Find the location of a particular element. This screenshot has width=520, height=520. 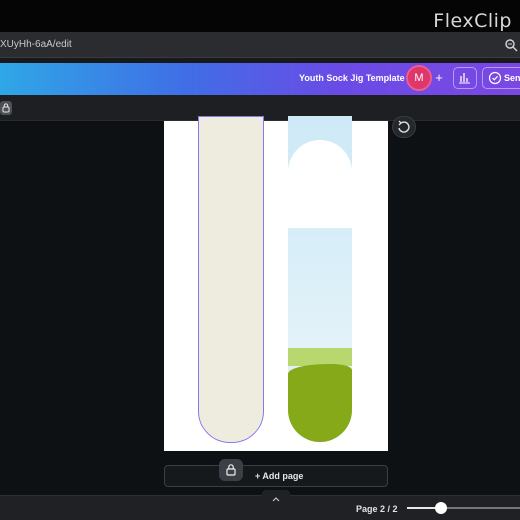

browser-url-bar: XUyHh-6aA/edit is located at coordinates (260, 45).